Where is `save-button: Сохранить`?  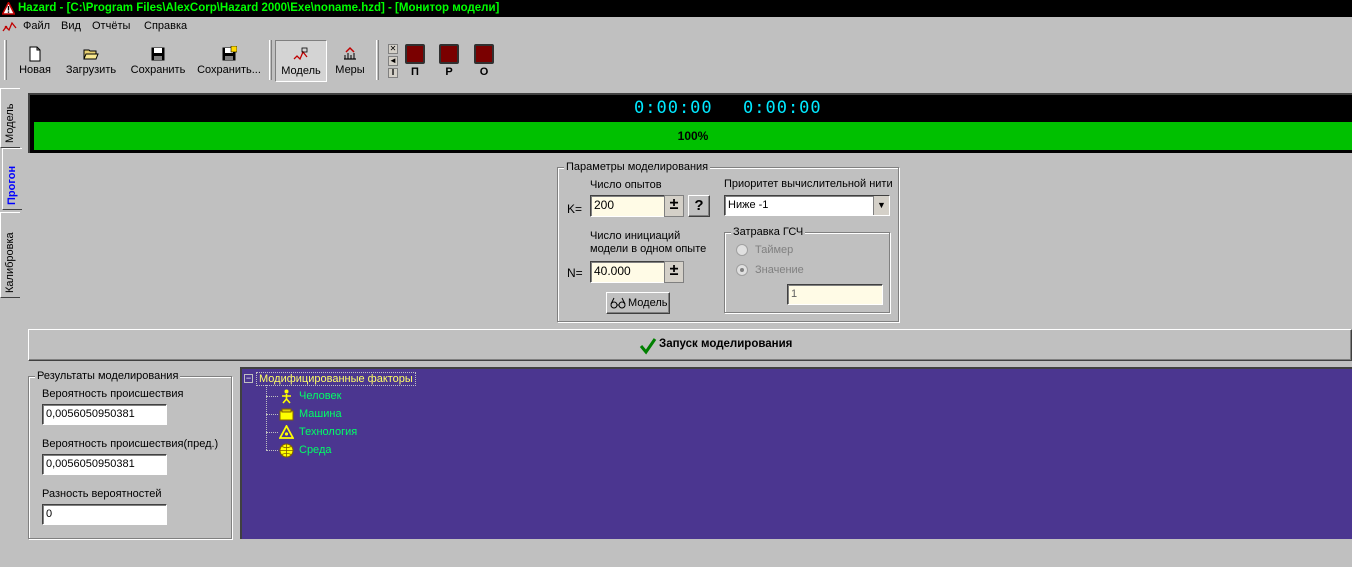
save-button: Сохранить is located at coordinates (158, 61).